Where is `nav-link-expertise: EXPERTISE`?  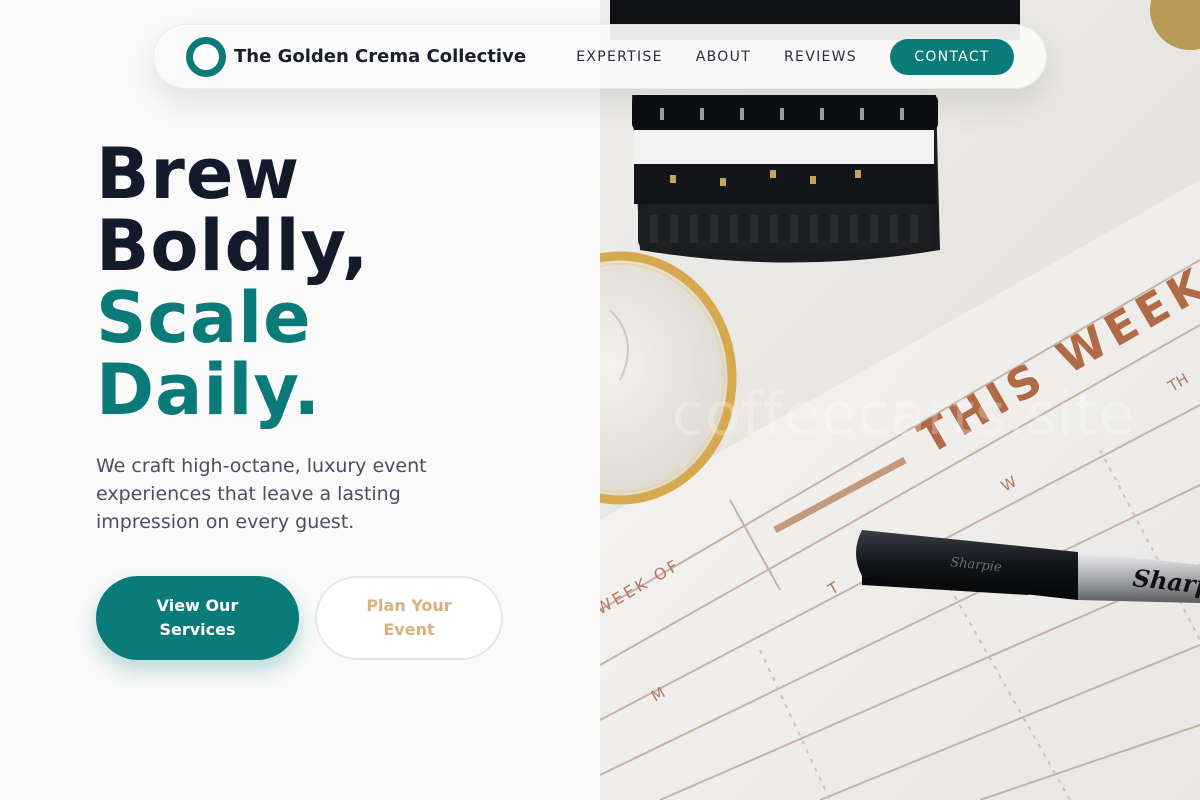 nav-link-expertise: EXPERTISE is located at coordinates (619, 57).